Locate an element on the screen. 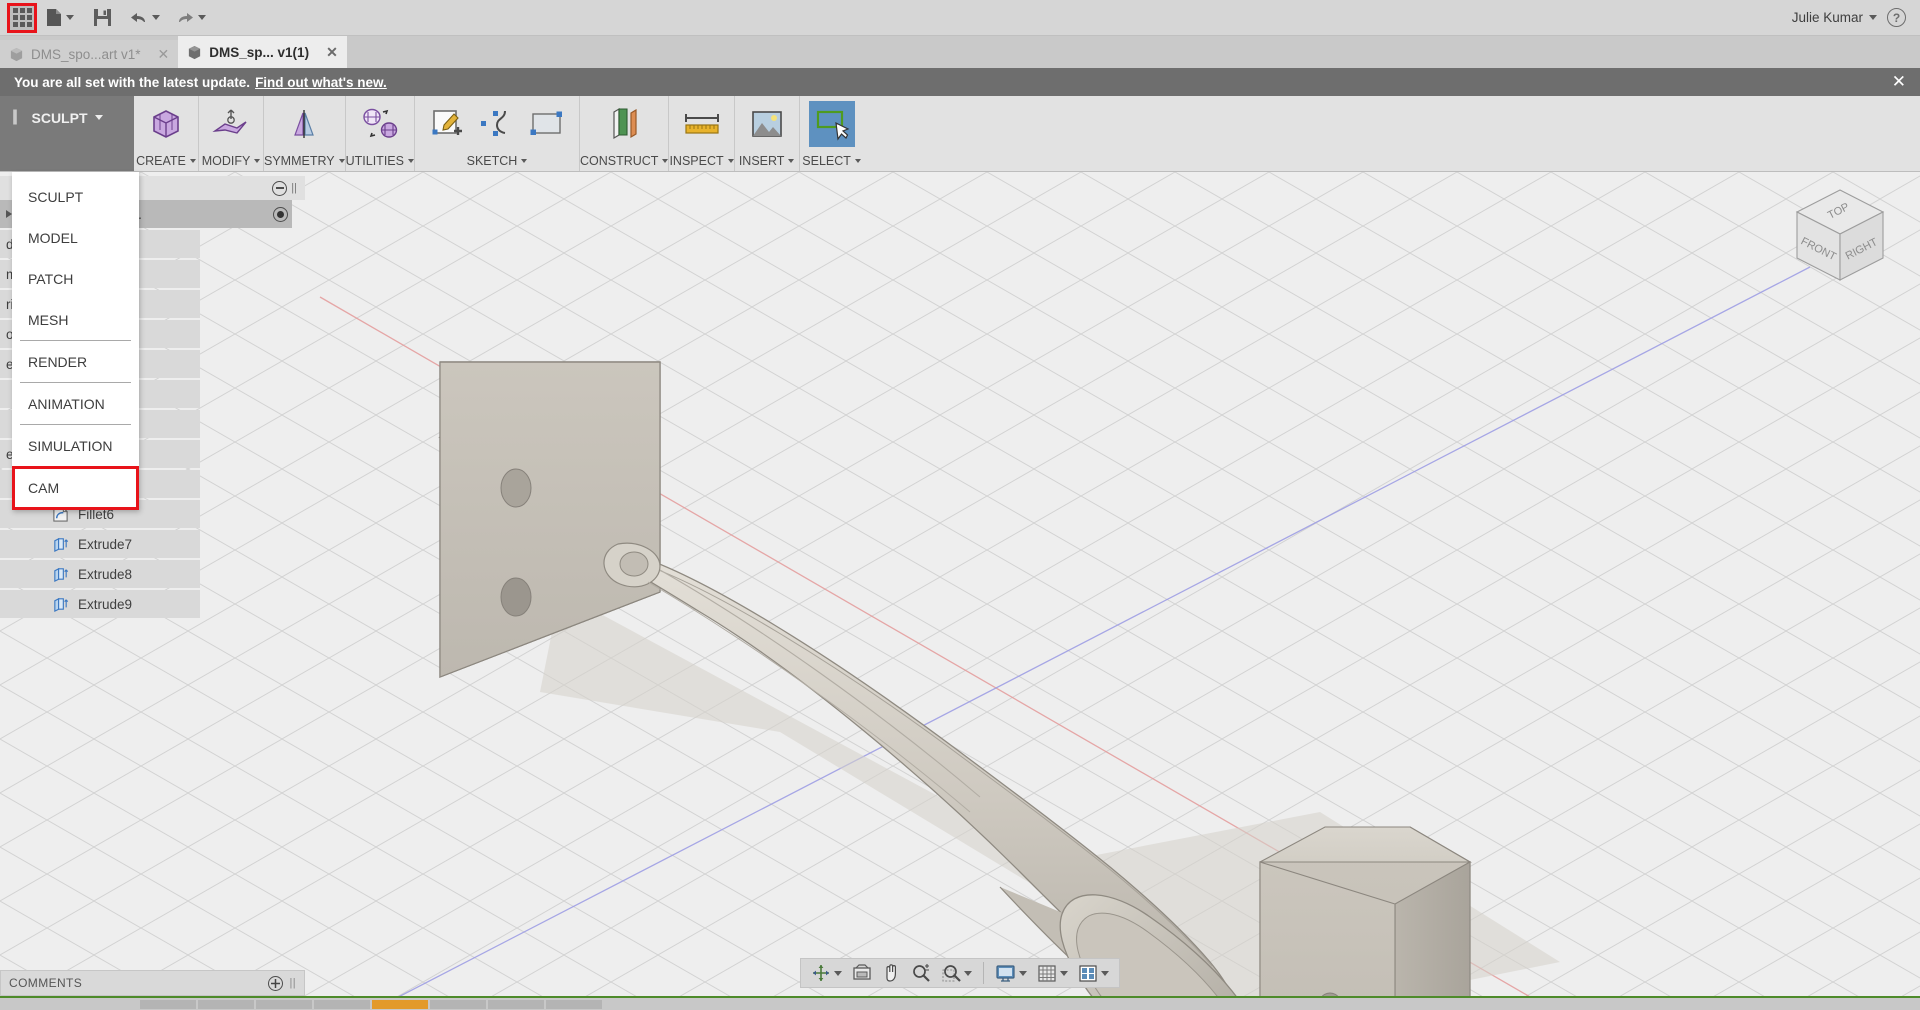  ribbon-group-utilities-label: UTILITIES is located at coordinates (380, 161).